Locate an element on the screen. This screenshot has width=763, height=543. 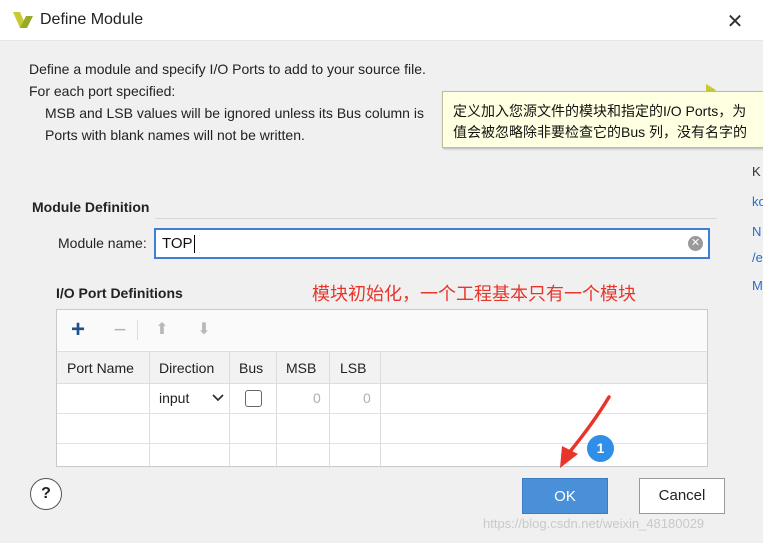
column-header-msb: MSB is located at coordinates (301, 368).